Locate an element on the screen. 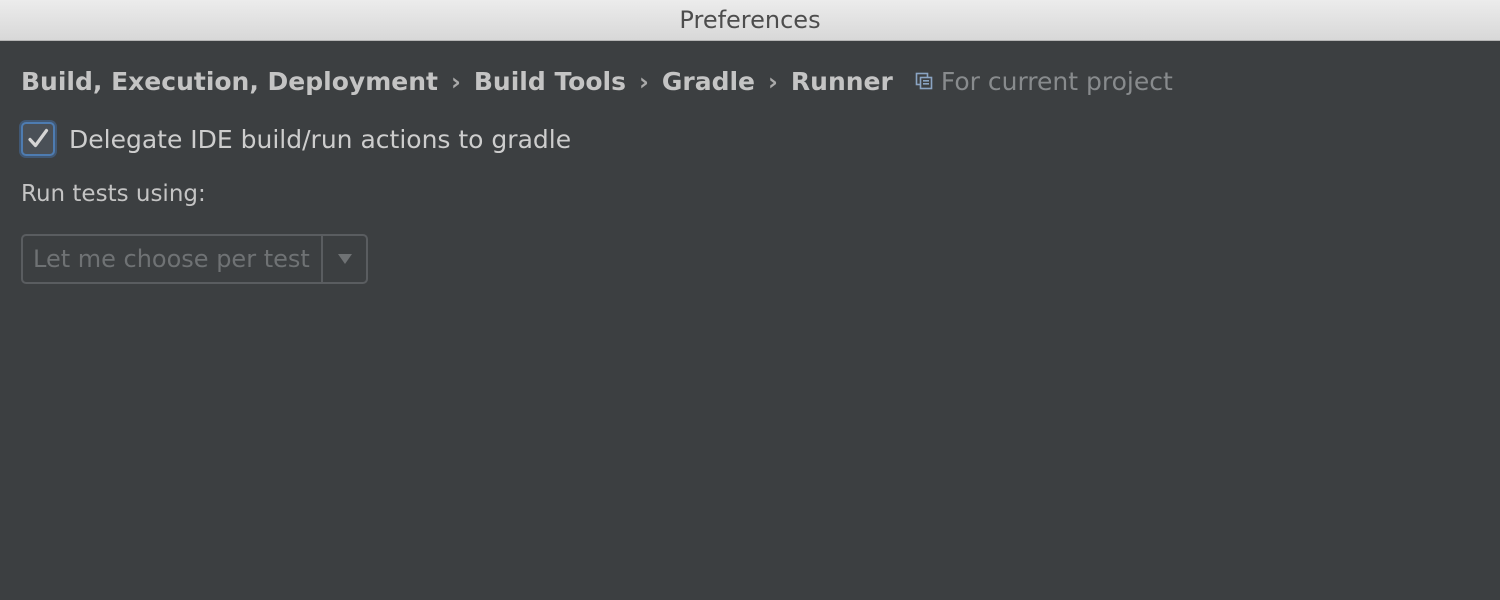  delegate-build-option: Delegate IDE build/run actions to gradle is located at coordinates (296, 139).